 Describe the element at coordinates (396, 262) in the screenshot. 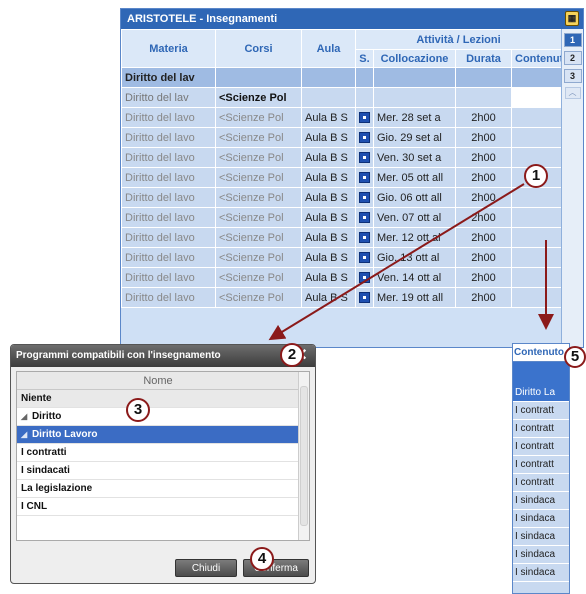

I see `arrow-line` at that location.